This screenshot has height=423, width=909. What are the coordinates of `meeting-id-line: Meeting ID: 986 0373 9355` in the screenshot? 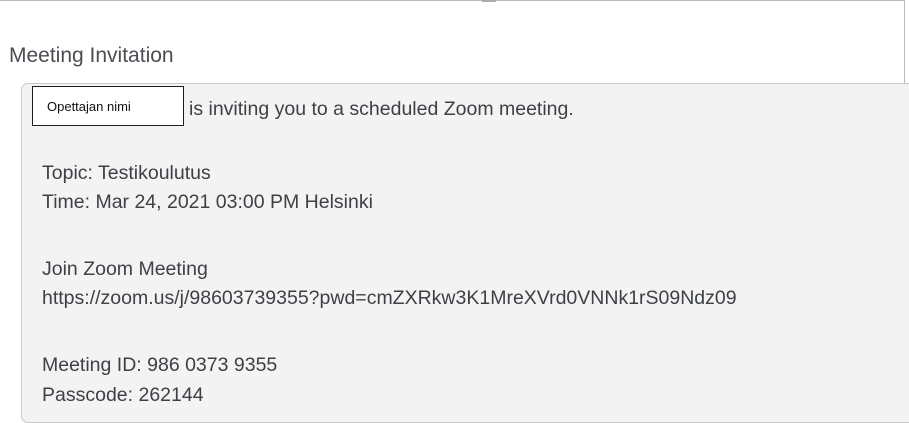 It's located at (160, 365).